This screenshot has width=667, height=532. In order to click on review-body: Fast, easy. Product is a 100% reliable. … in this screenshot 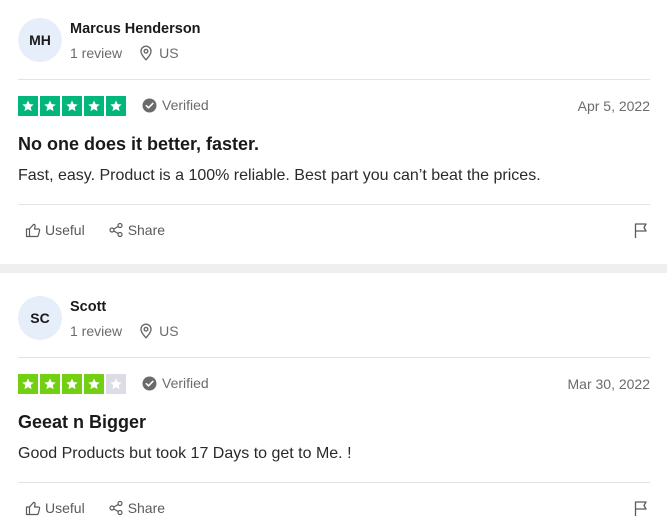, I will do `click(279, 175)`.